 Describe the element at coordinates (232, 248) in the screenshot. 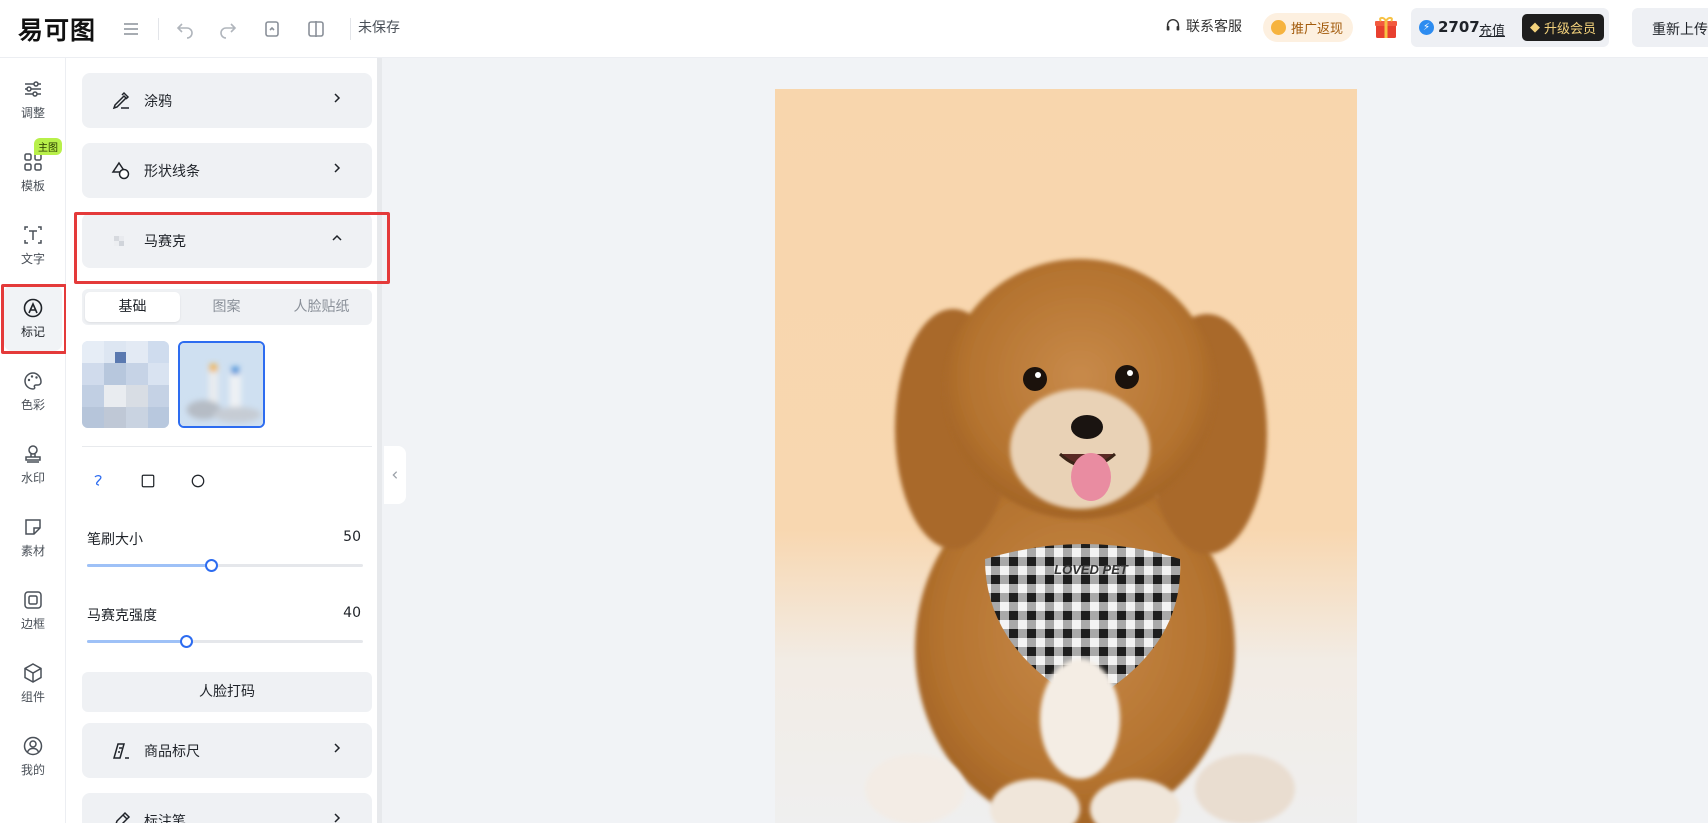

I see `highlight-box-mosaic` at that location.